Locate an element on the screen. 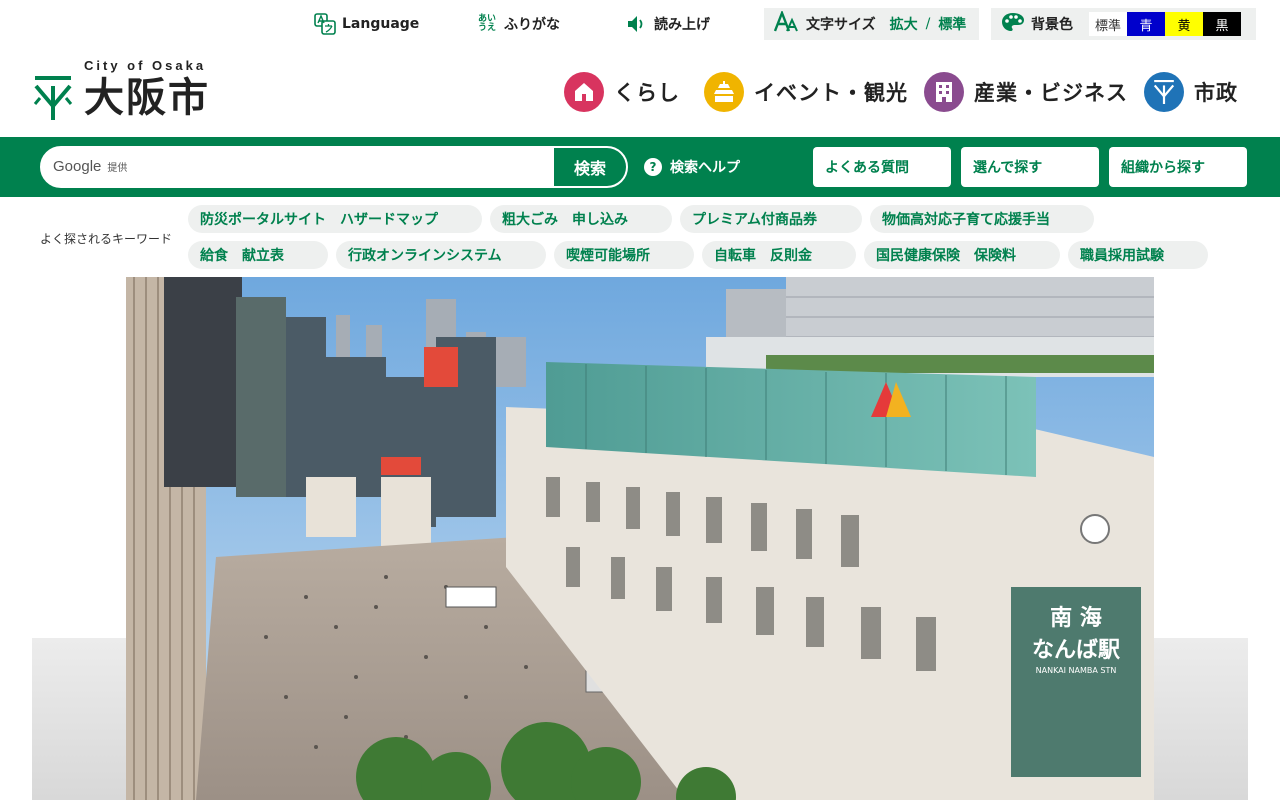  nav-industry-business: 産業・ビジネス is located at coordinates (1026, 92).